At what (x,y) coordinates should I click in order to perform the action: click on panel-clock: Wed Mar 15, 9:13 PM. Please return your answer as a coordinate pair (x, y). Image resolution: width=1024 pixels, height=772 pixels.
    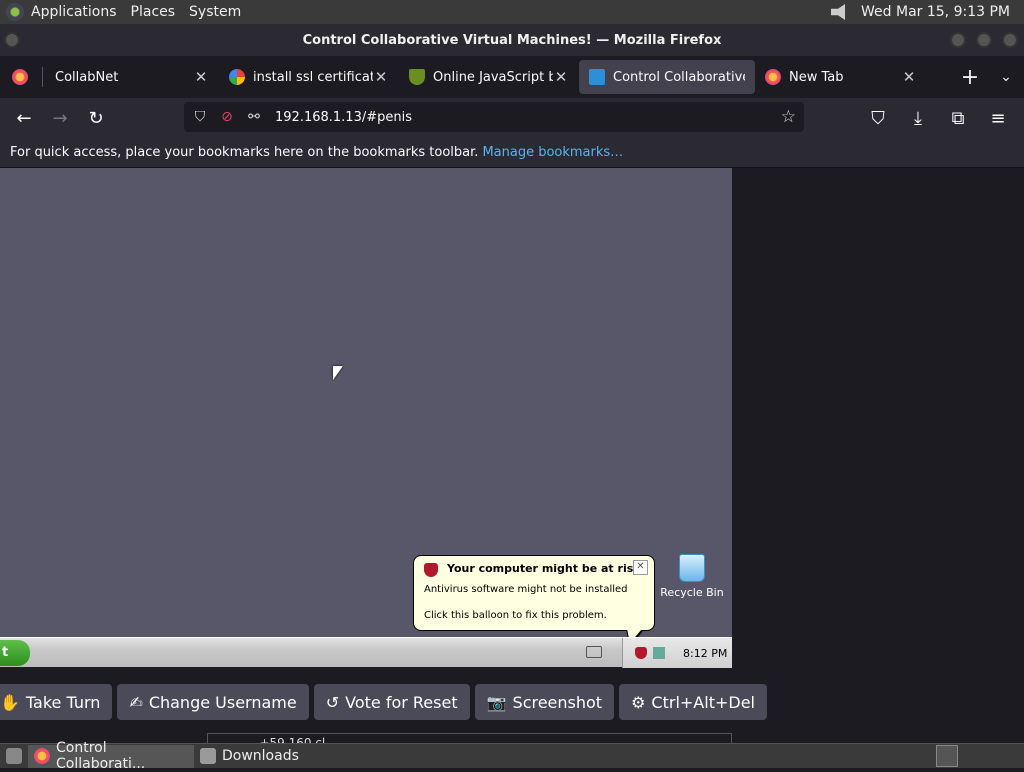
    Looking at the image, I should click on (935, 12).